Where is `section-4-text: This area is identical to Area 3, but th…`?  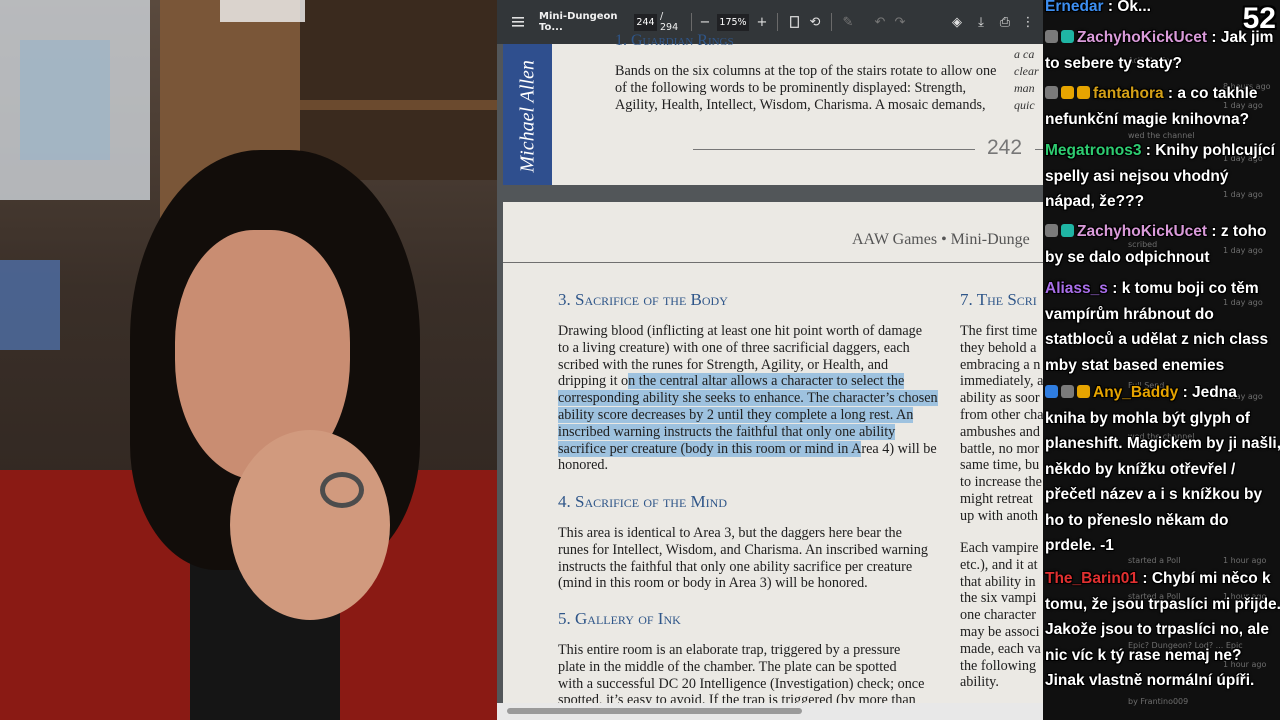
section-4-text: This area is identical to Area 3, but th… is located at coordinates (753, 558).